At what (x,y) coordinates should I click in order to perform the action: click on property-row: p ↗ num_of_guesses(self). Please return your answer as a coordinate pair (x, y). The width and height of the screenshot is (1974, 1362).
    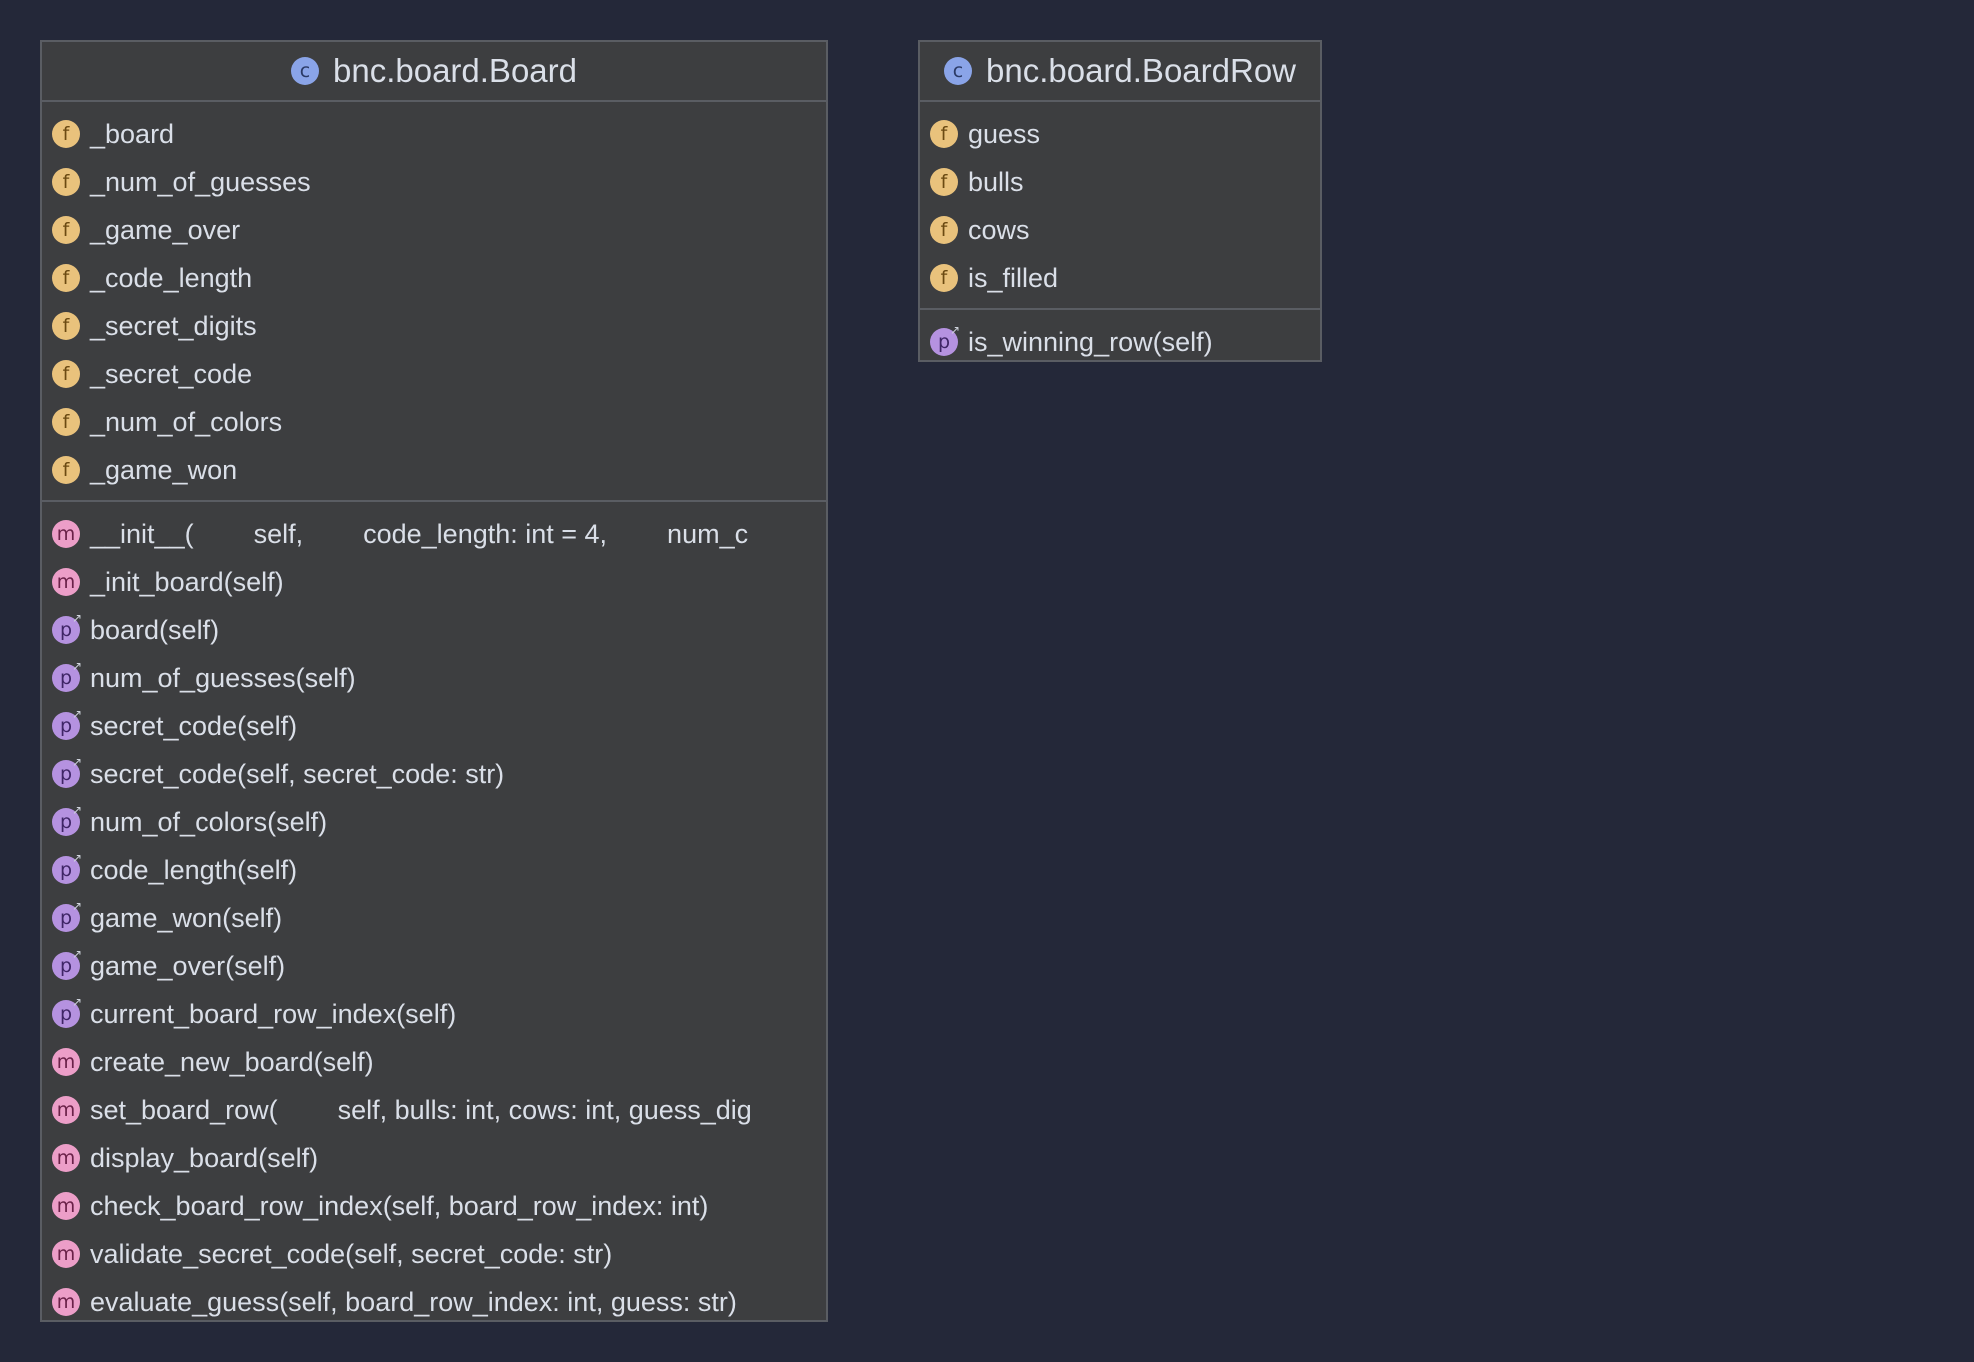
    Looking at the image, I should click on (434, 678).